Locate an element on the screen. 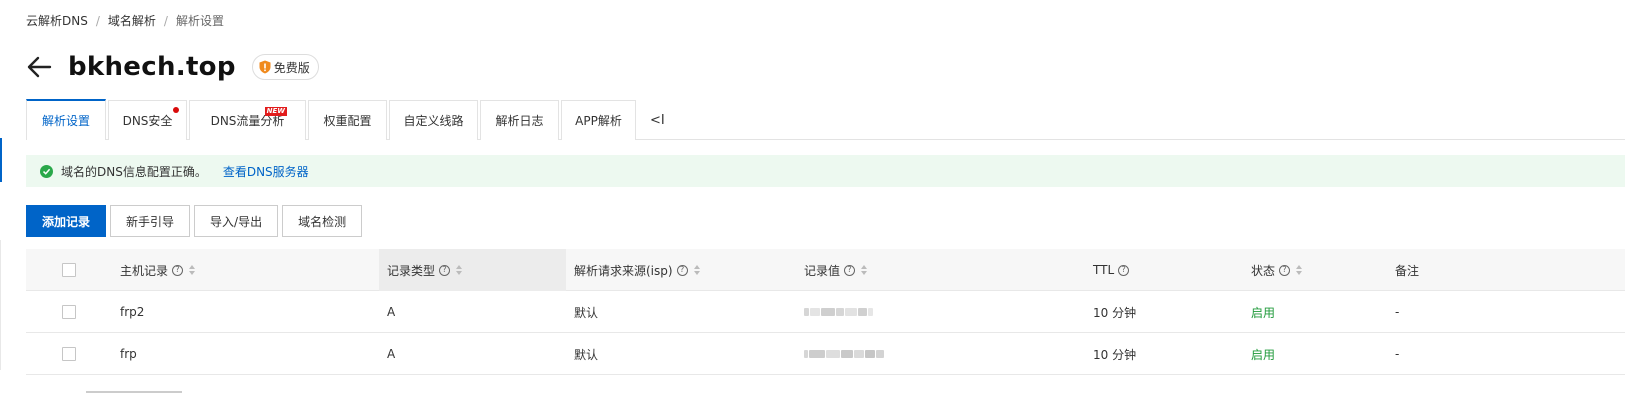 The width and height of the screenshot is (1625, 406). alert-dot-icon is located at coordinates (176, 110).